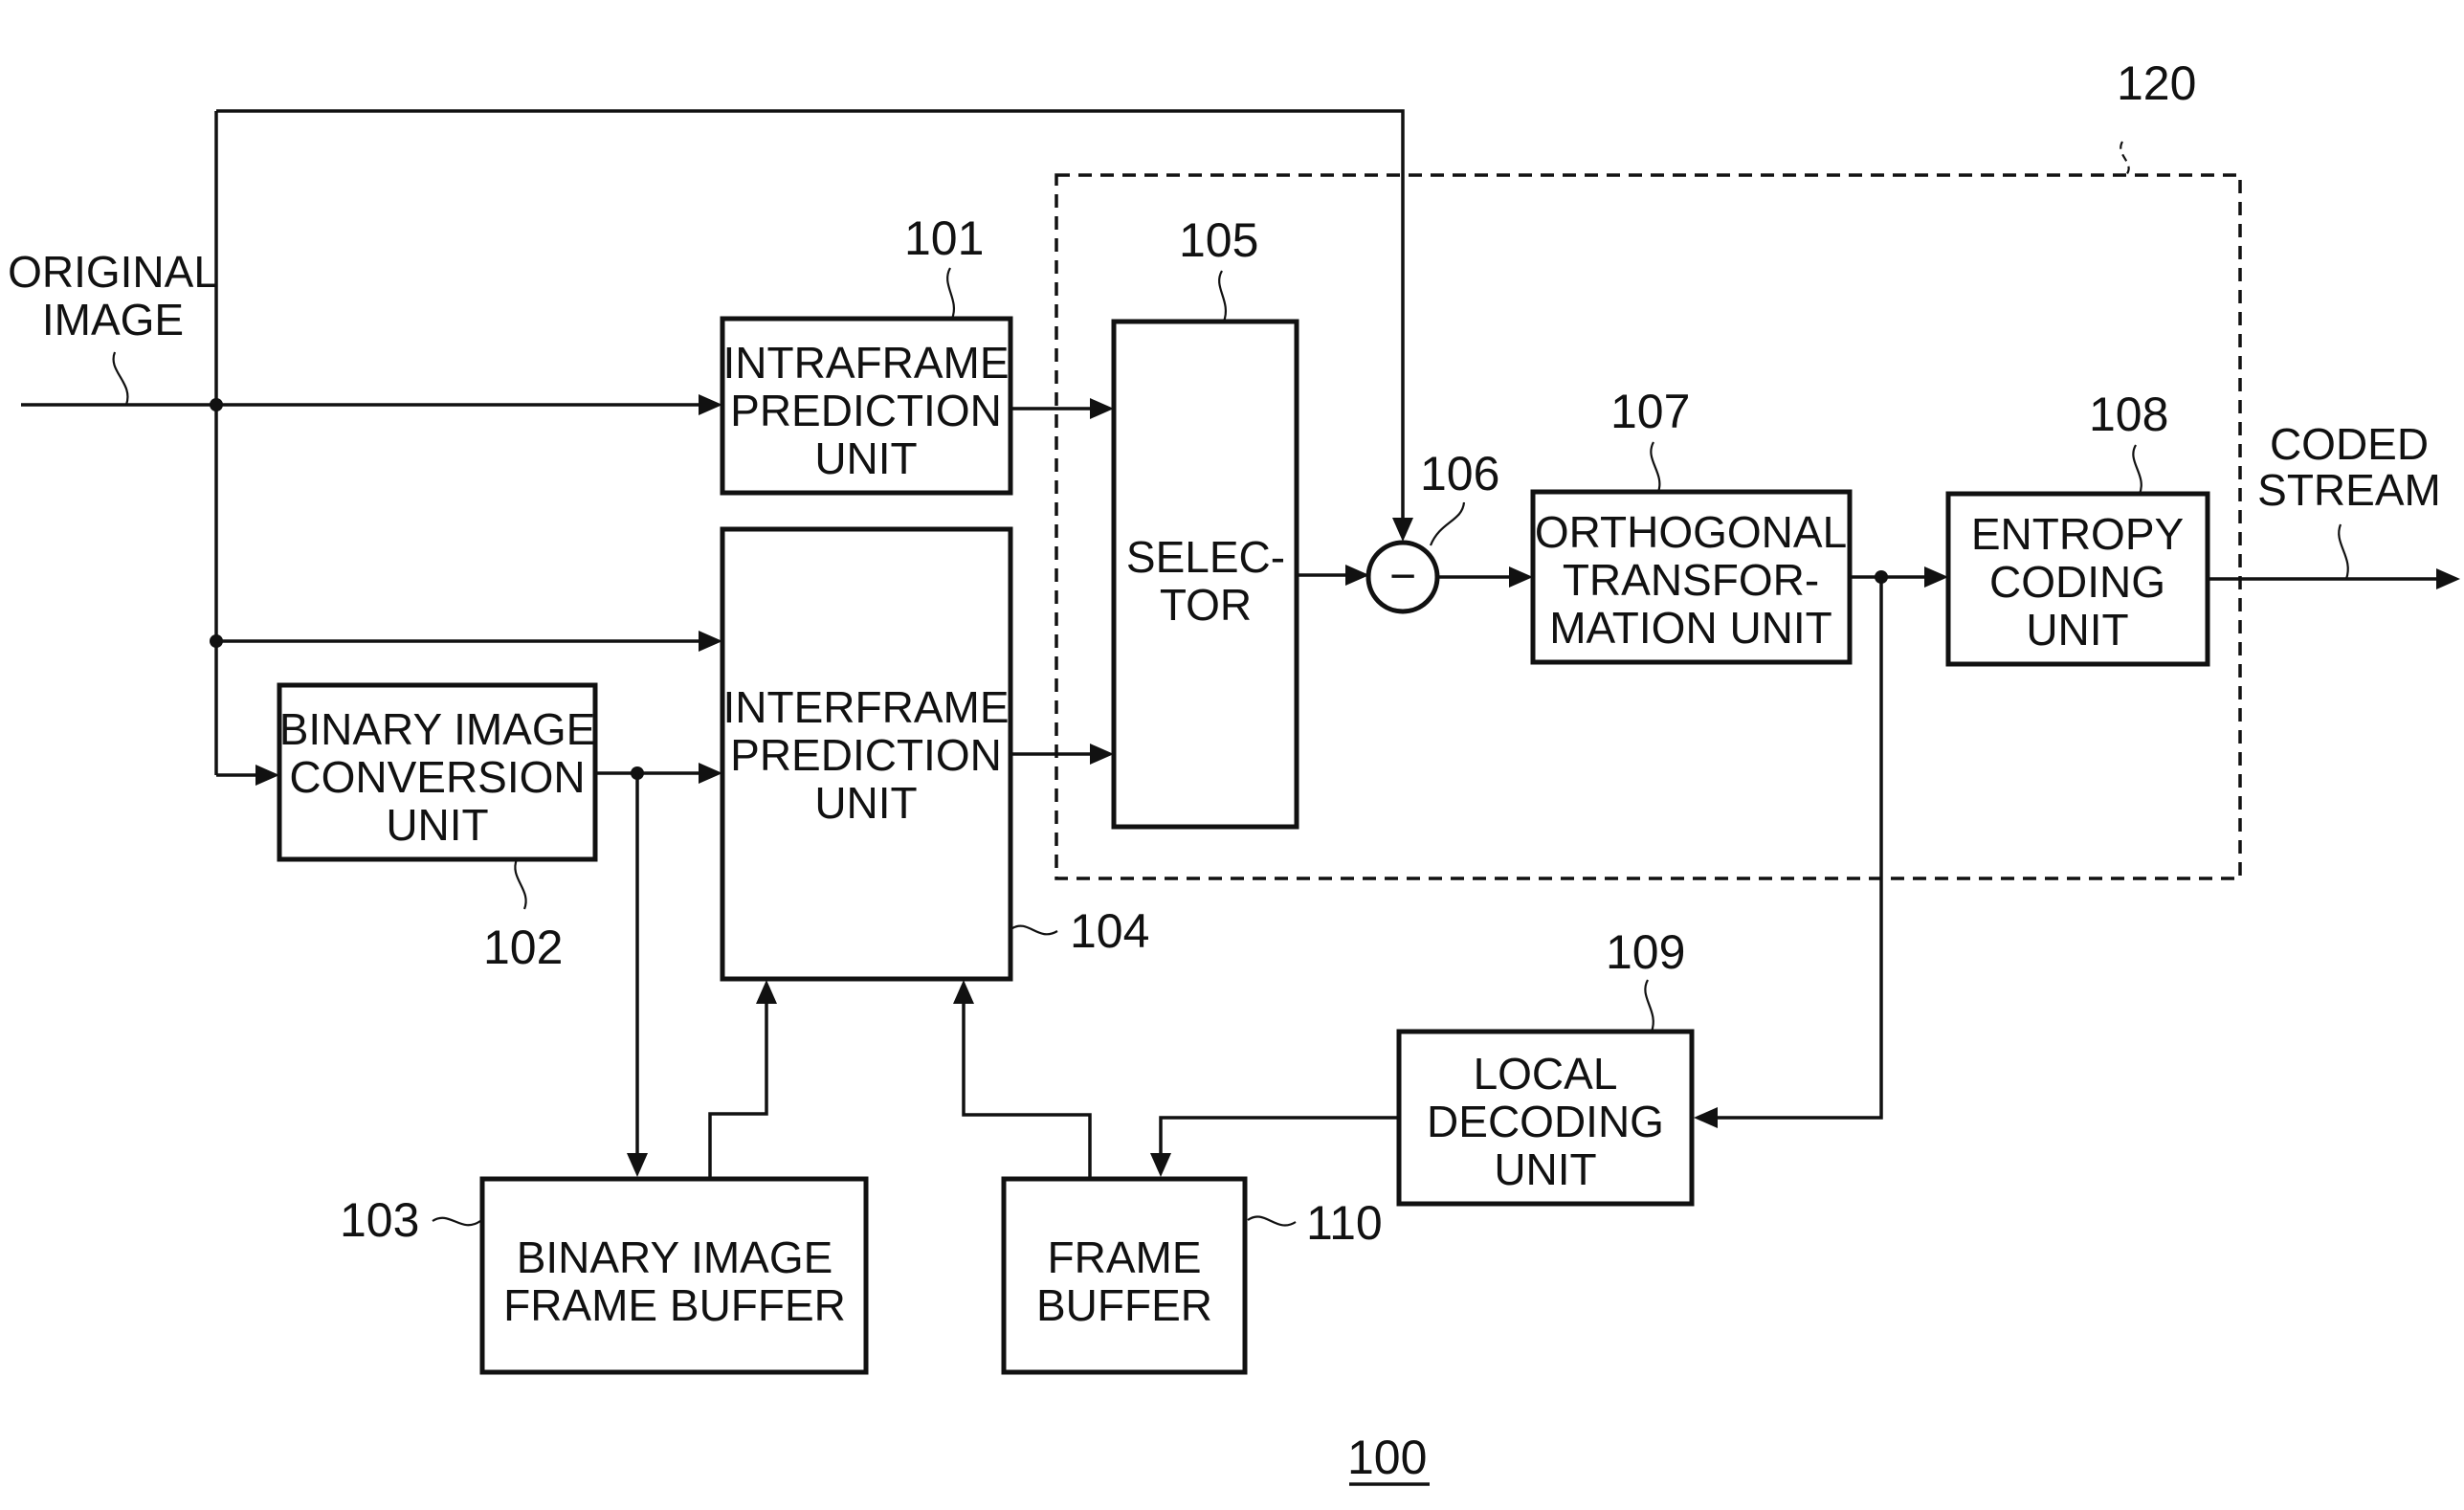 The height and width of the screenshot is (1510, 2464). I want to click on input-label-line: IMAGE, so click(113, 319).